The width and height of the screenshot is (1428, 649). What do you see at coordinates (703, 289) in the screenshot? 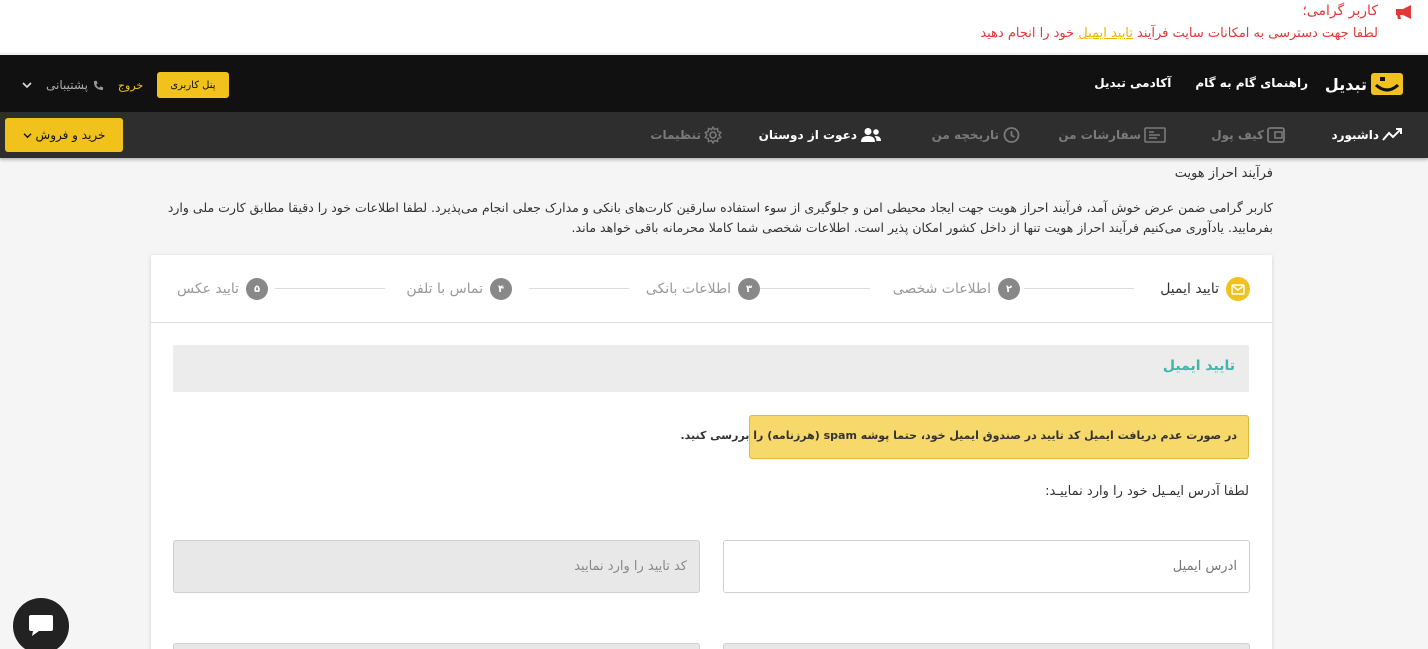
I see `step-bank-info: ۳ اطلاعات بانکی` at bounding box center [703, 289].